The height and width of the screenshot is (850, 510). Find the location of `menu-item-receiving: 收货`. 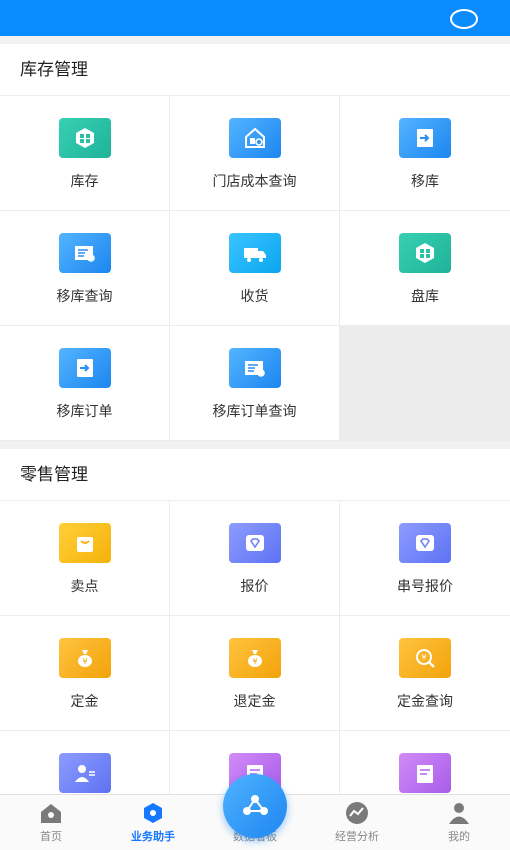

menu-item-receiving: 收货 is located at coordinates (255, 268).